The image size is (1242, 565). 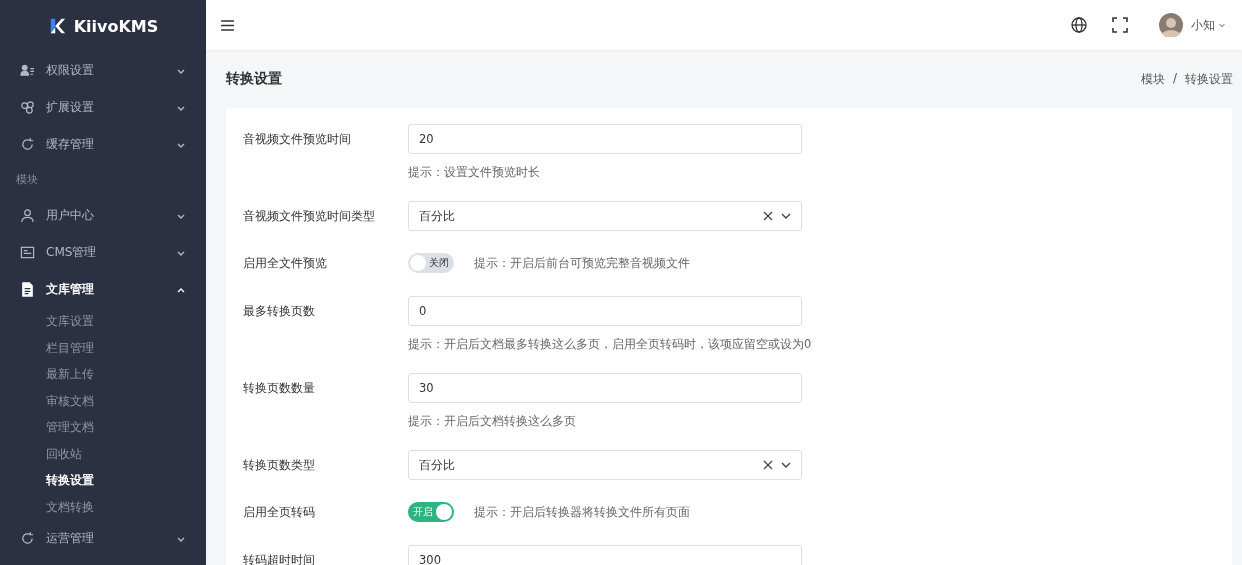 I want to click on menu-item: 用户中心, so click(x=103, y=215).